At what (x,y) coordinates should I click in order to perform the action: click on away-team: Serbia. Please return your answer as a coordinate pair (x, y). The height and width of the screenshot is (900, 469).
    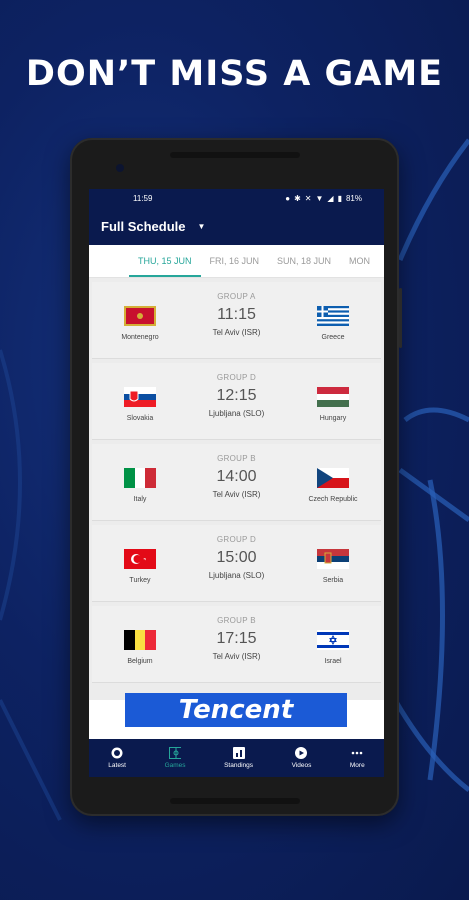
    Looking at the image, I should click on (333, 566).